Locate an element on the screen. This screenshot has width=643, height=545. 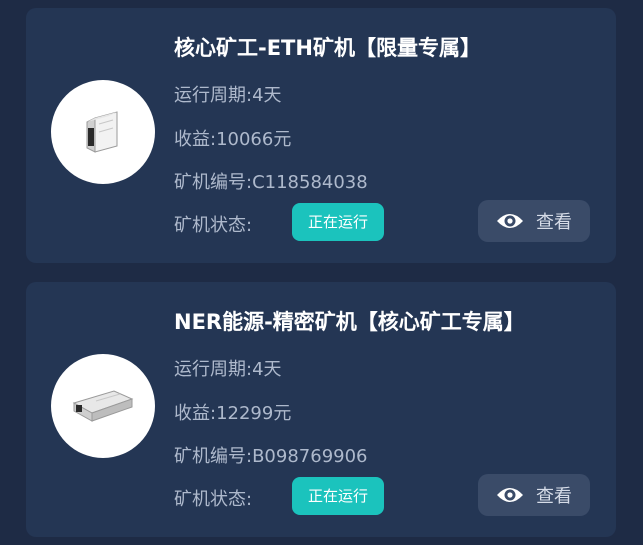
income-value: 12299元 is located at coordinates (254, 413).